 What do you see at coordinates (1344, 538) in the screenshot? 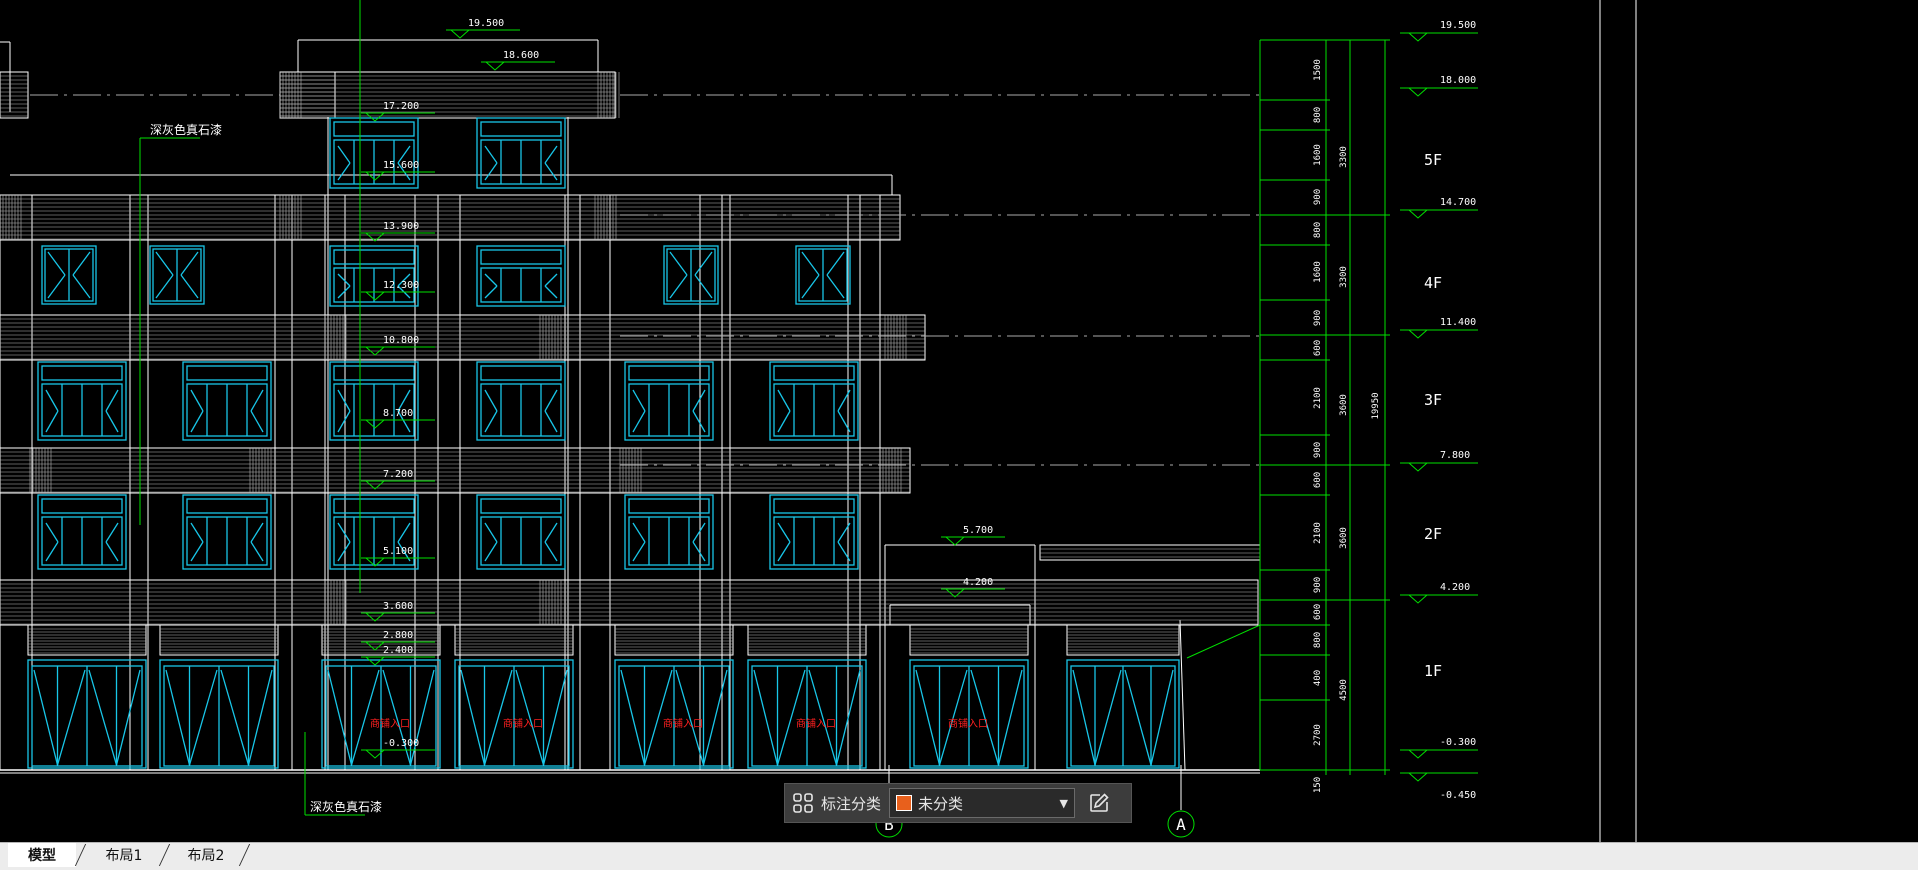
I see `dimension-text: 3600` at bounding box center [1344, 538].